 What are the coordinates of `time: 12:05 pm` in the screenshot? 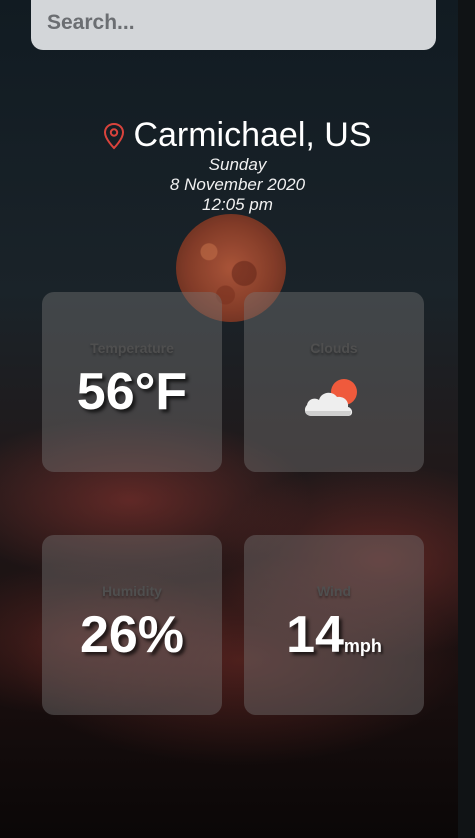 It's located at (237, 204).